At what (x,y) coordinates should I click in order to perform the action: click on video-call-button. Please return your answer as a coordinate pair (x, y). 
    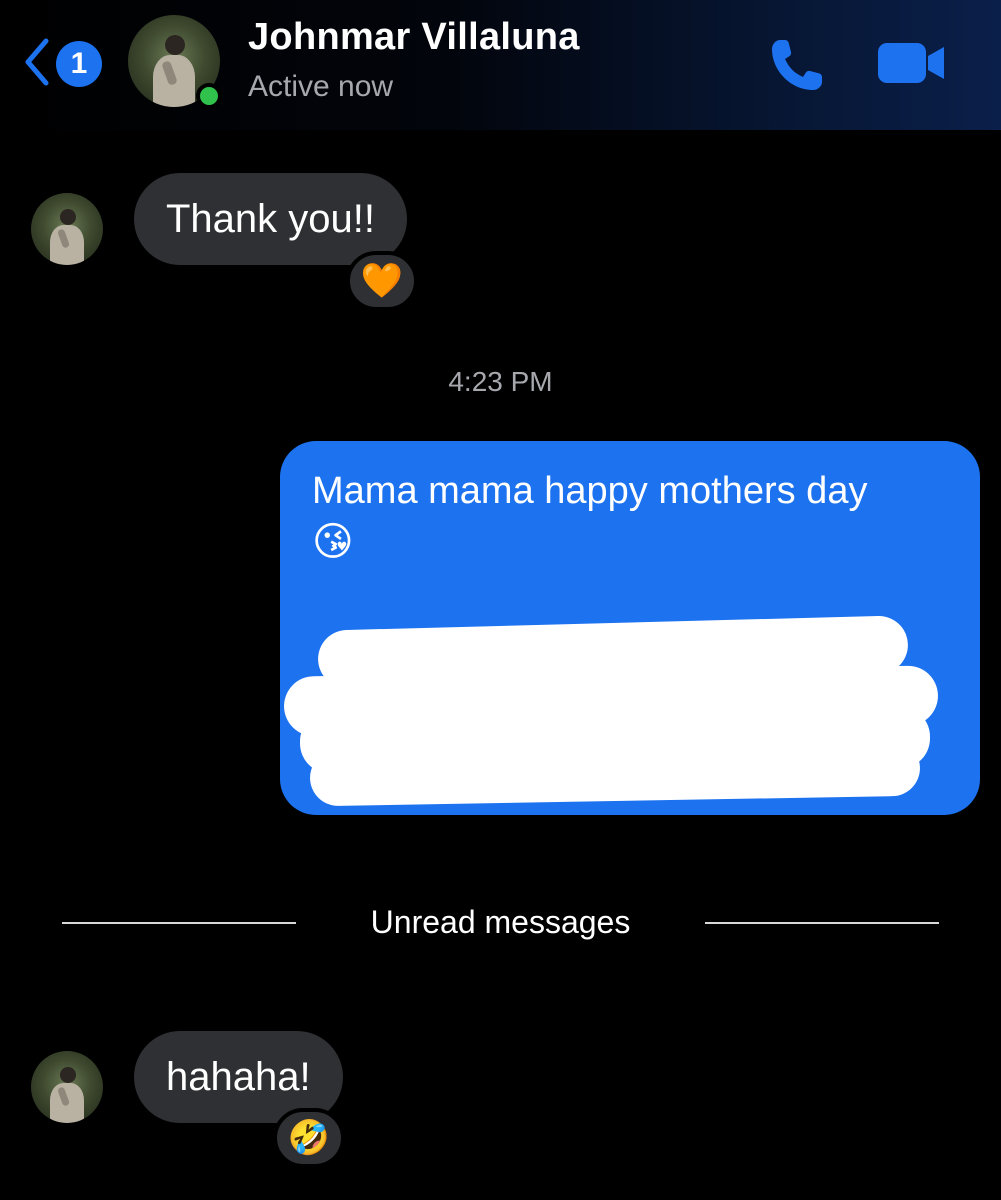
    Looking at the image, I should click on (911, 63).